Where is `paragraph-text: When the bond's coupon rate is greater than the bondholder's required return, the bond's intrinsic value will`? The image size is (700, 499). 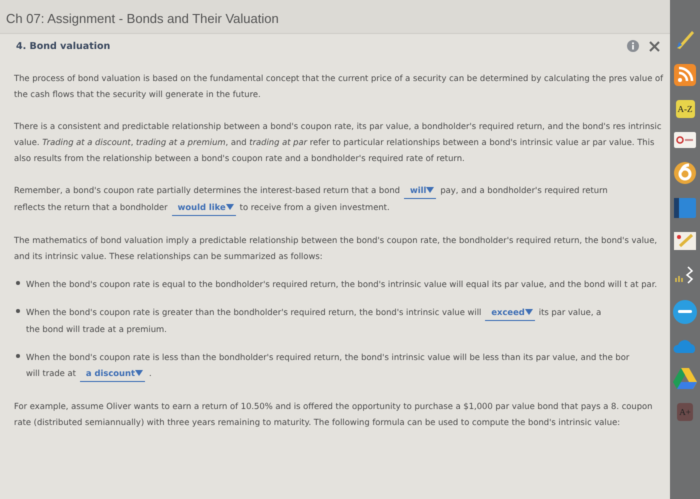
paragraph-text: When the bond's coupon rate is greater than the bondholder's required return, the bond's intrinsic value will is located at coordinates (254, 312).